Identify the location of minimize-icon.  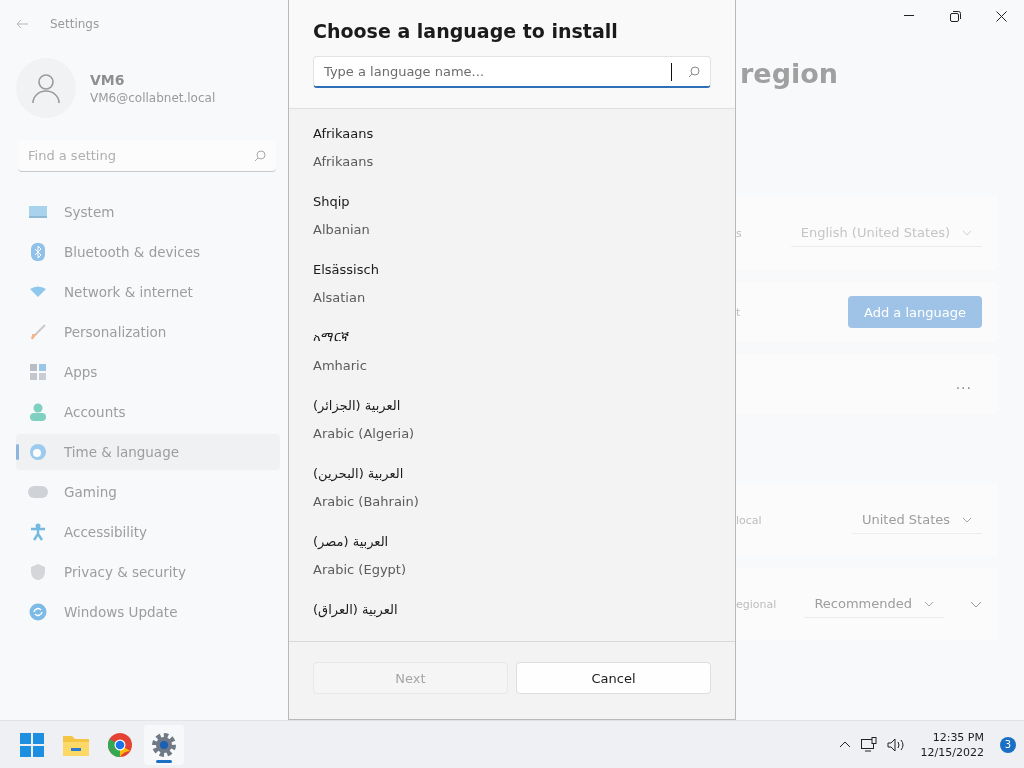
(909, 16).